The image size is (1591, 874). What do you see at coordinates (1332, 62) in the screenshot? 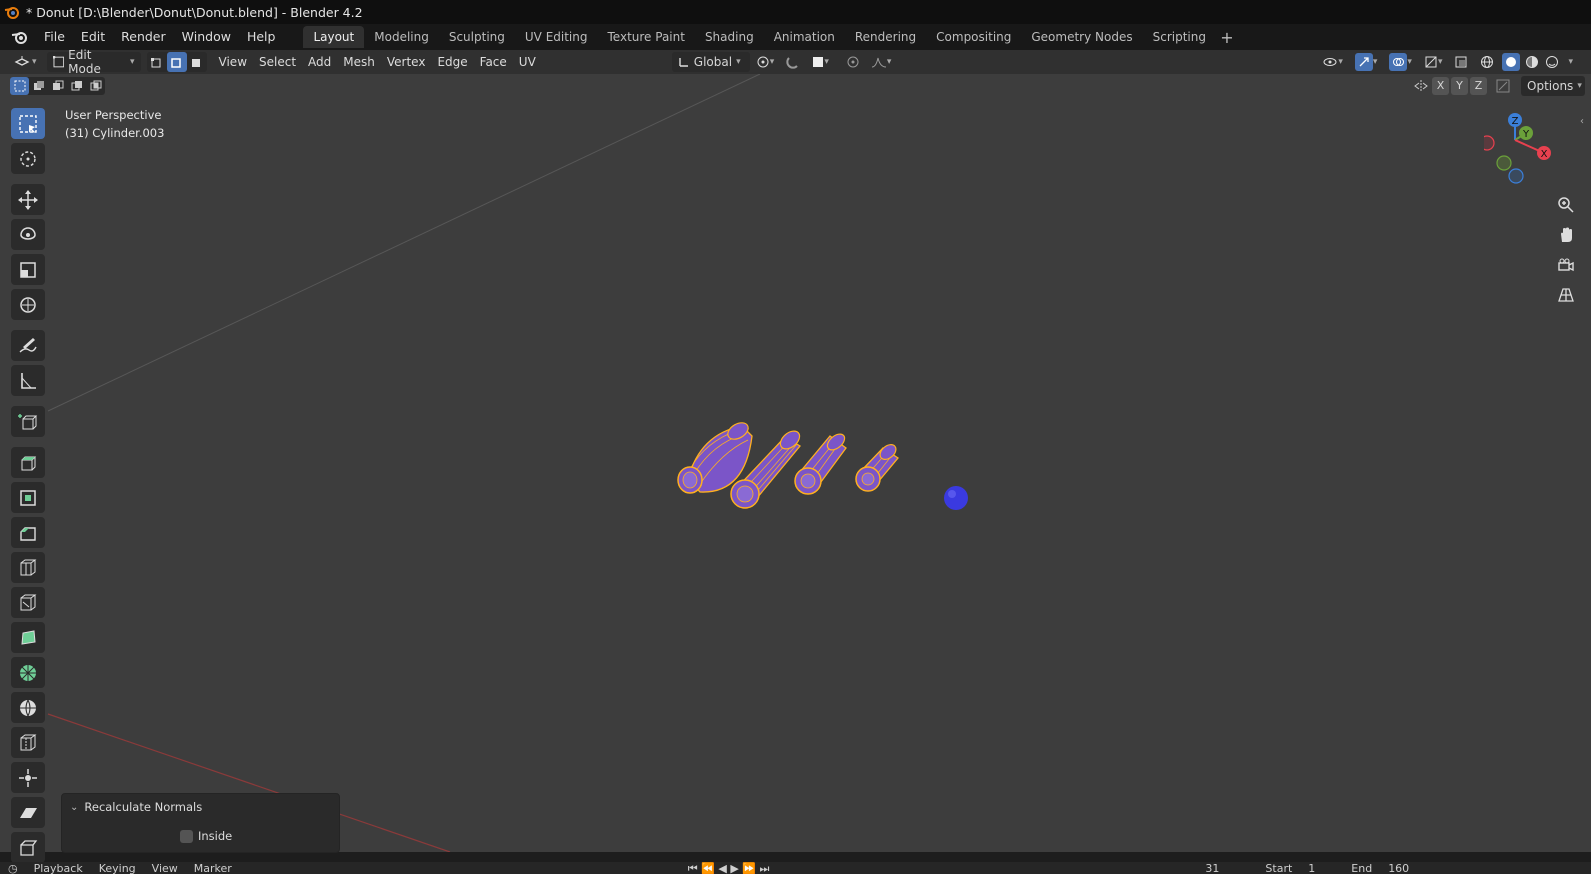
I see `visibility-icon: ▾` at bounding box center [1332, 62].